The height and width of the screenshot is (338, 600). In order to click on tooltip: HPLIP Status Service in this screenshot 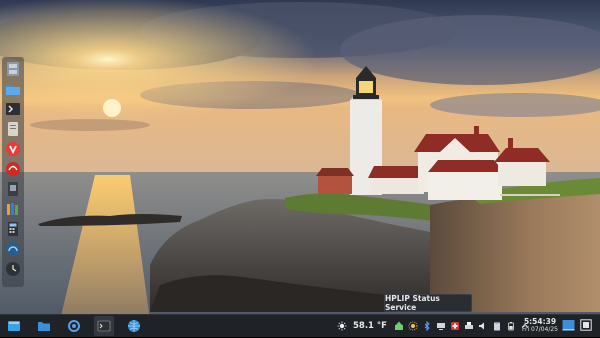, I will do `click(428, 303)`.